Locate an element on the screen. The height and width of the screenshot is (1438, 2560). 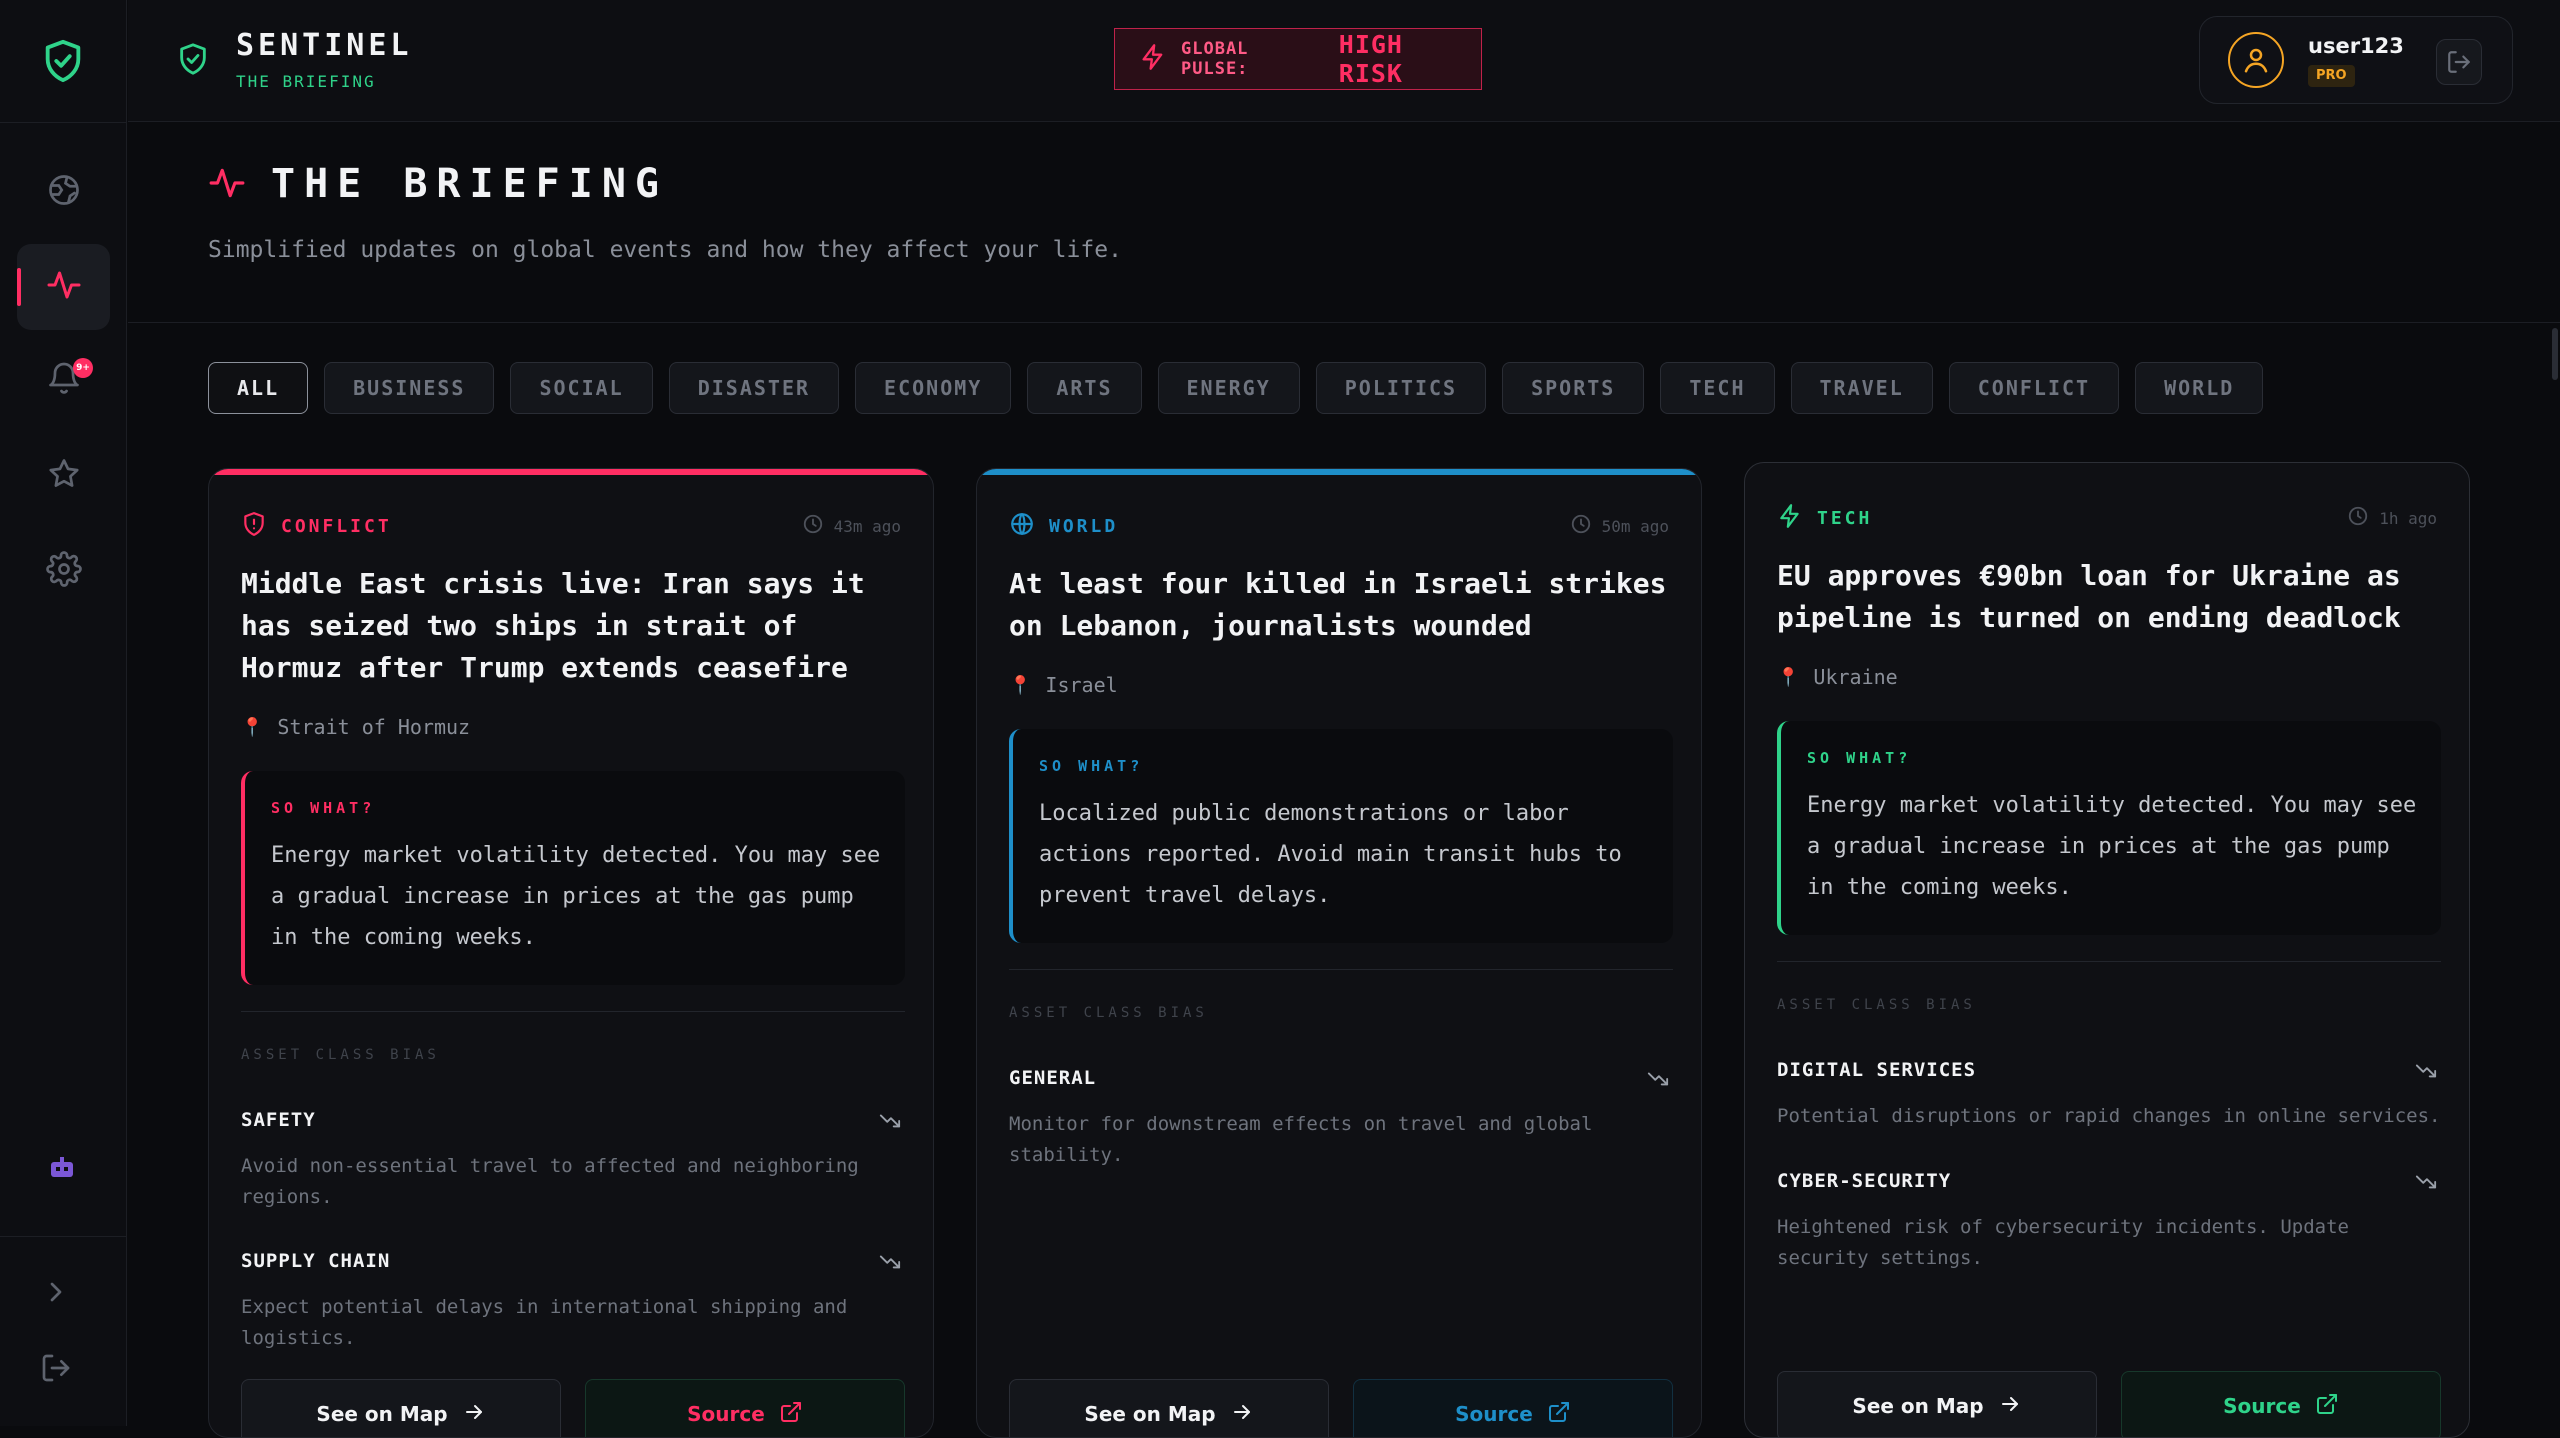
asset-name: SAFETY is located at coordinates (278, 1120).